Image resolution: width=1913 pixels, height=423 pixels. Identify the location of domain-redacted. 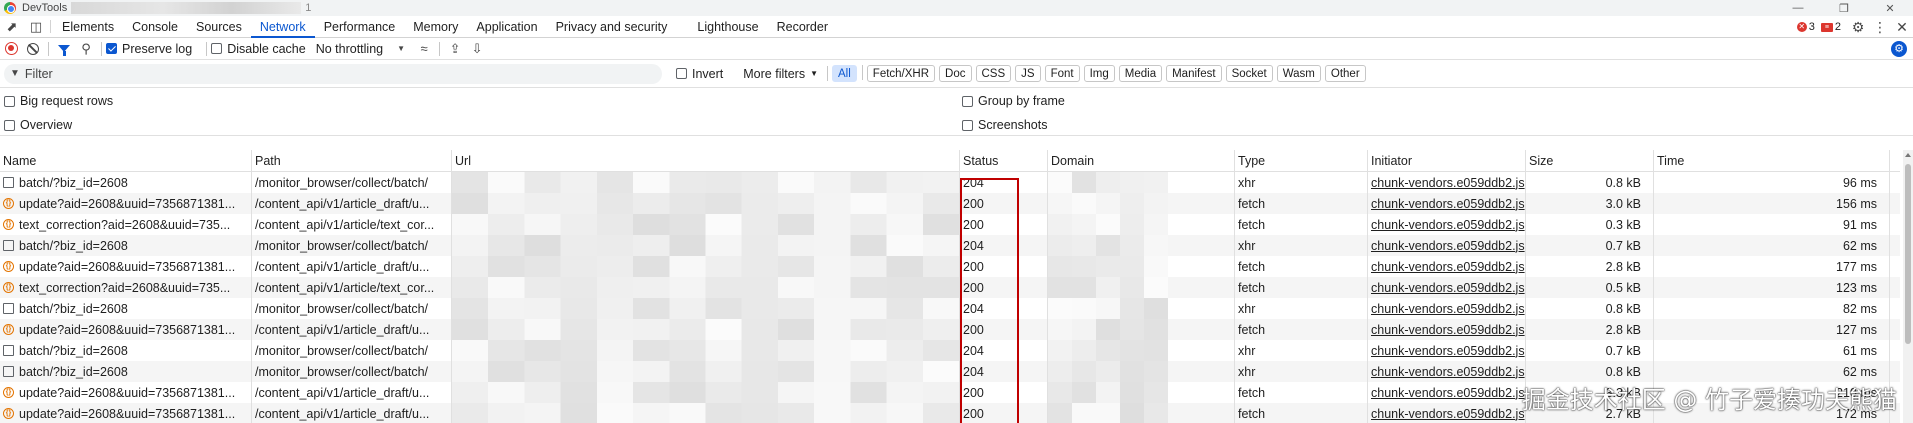
(1108, 371).